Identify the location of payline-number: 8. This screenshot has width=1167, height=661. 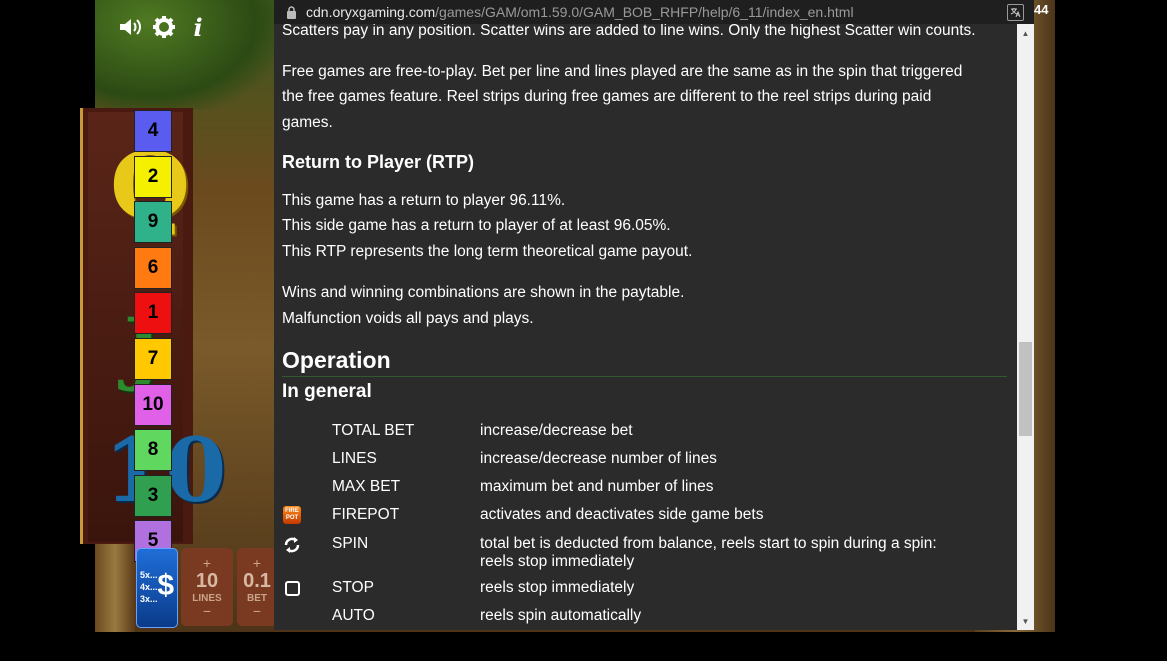
(153, 450).